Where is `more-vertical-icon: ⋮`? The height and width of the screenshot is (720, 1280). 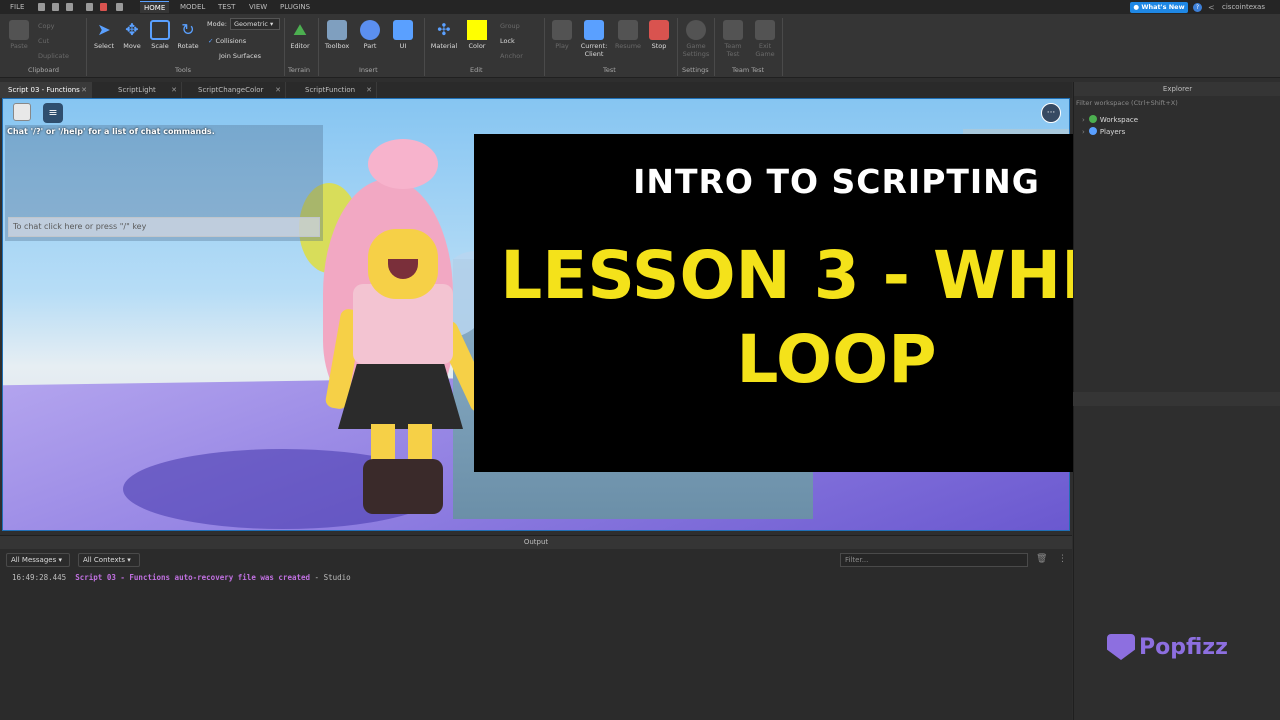 more-vertical-icon: ⋮ is located at coordinates (1062, 559).